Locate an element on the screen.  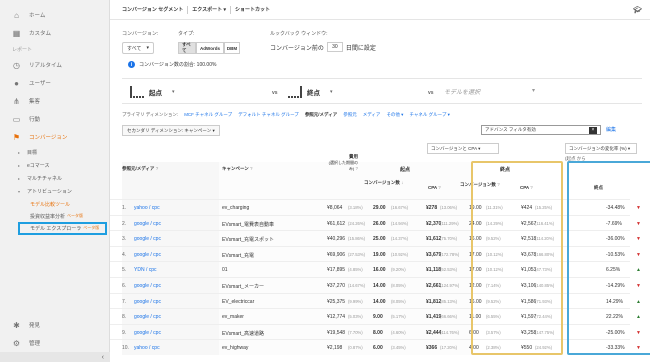
model-last-icon is located at coordinates (295, 92).